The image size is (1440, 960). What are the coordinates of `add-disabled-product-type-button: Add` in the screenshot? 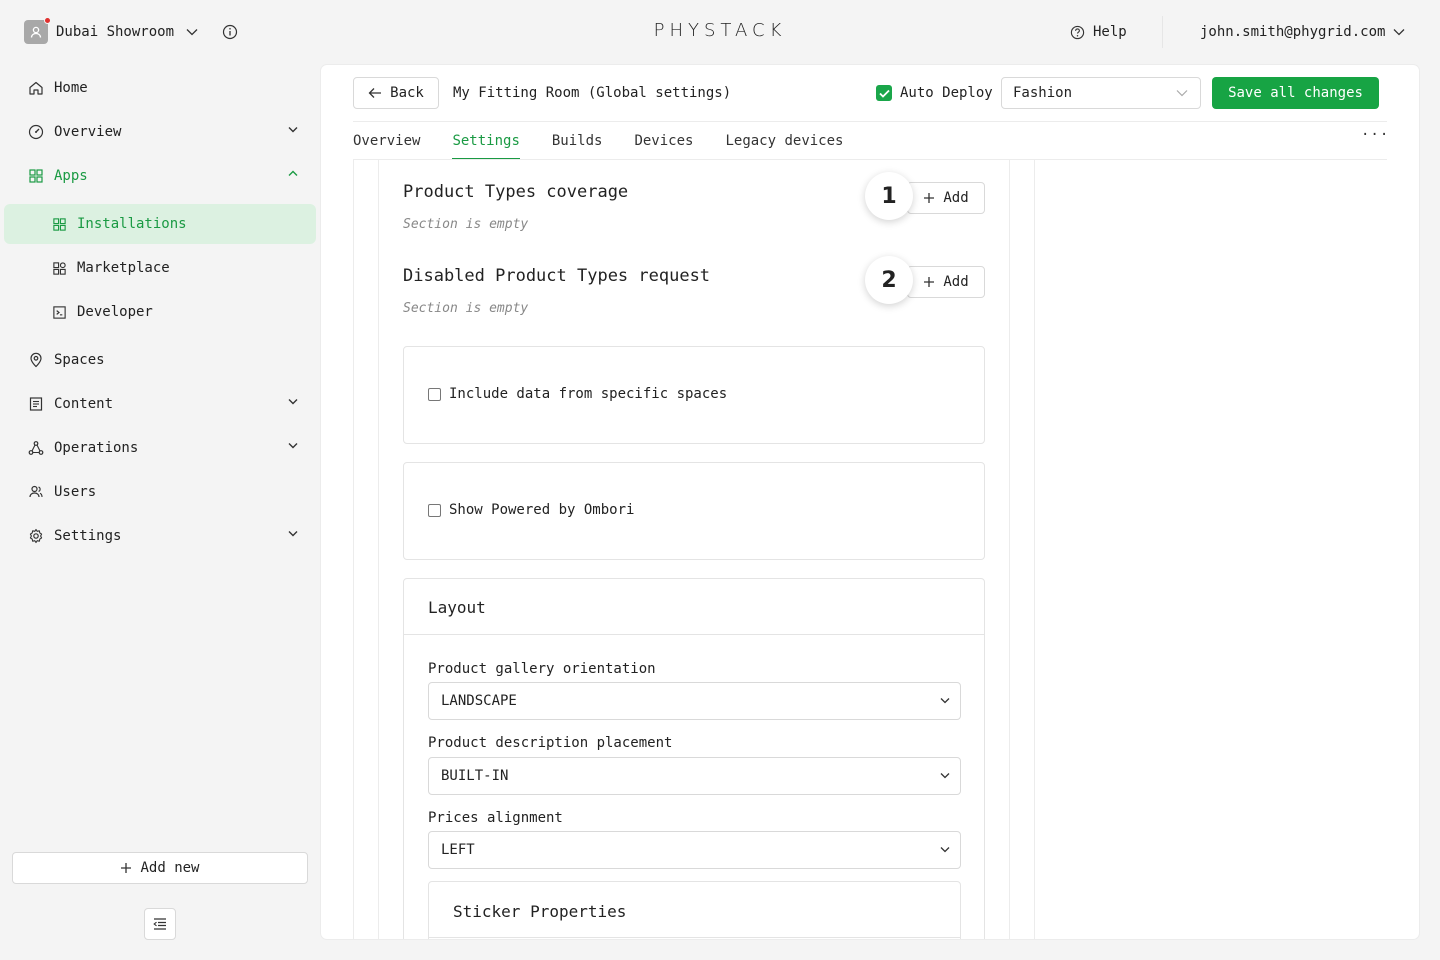 It's located at (946, 282).